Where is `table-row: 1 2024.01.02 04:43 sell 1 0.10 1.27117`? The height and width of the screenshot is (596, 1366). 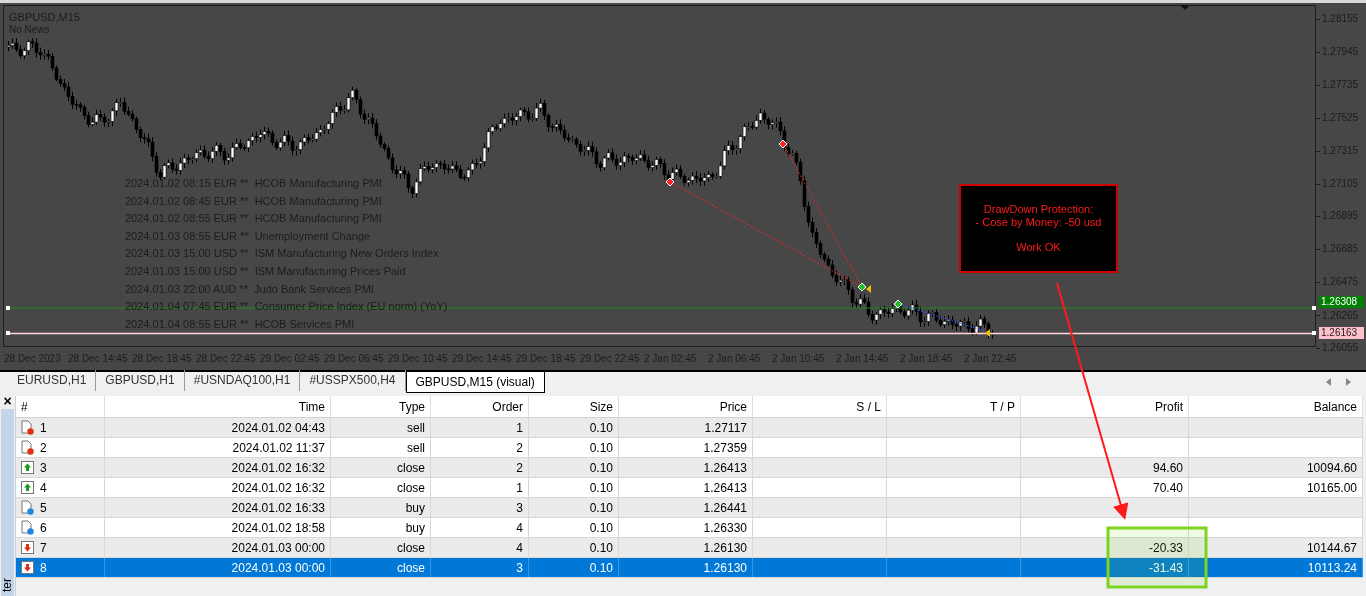 table-row: 1 2024.01.02 04:43 sell 1 0.10 1.27117 is located at coordinates (689, 428).